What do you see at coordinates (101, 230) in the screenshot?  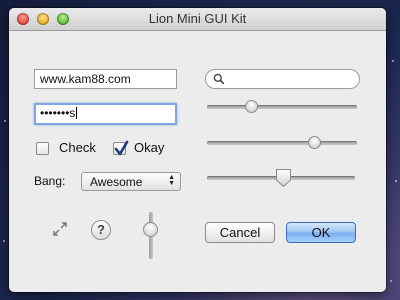 I see `help-button: ?` at bounding box center [101, 230].